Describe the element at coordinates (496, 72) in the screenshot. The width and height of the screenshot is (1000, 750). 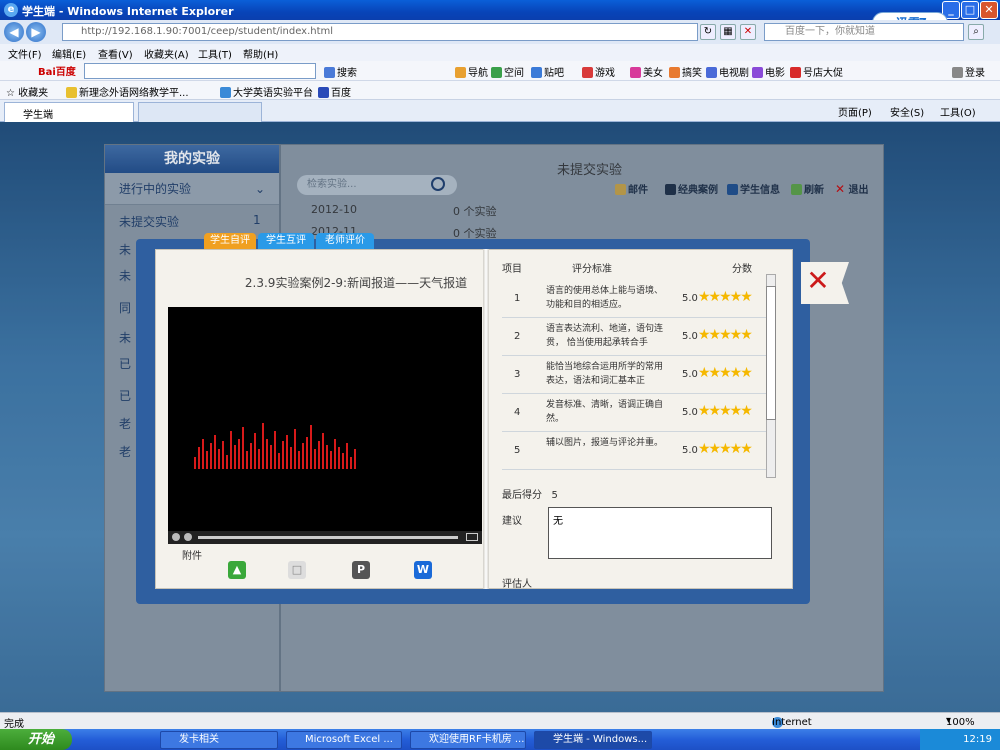
I see `space-icon` at that location.